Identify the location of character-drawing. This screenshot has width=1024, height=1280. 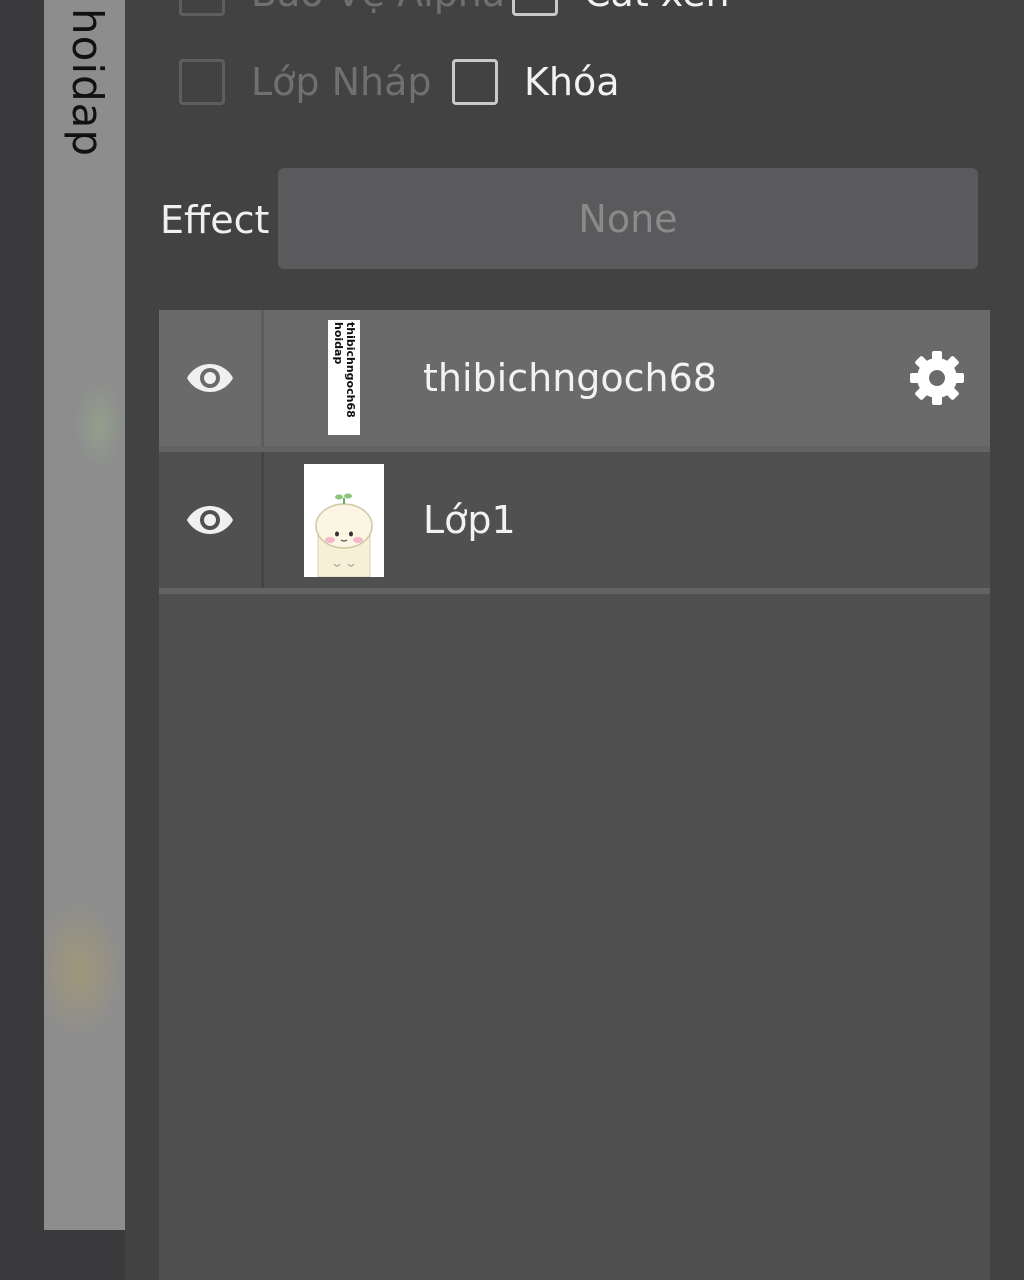
(344, 520).